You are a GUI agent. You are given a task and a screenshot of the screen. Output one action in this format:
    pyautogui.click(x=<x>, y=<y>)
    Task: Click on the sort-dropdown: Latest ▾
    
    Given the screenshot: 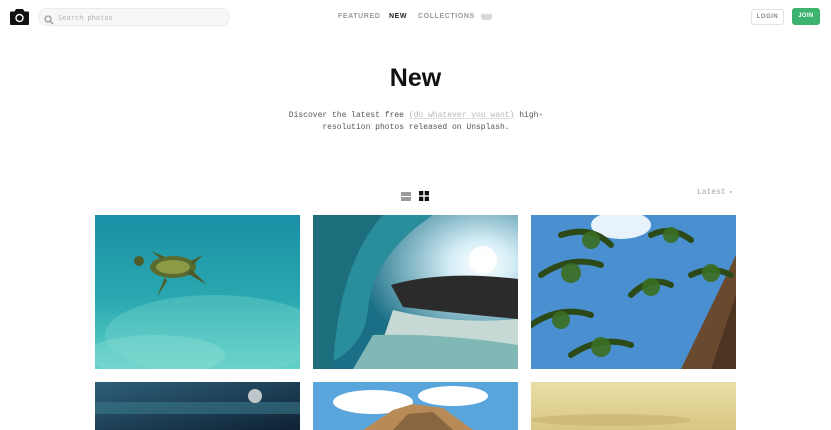 What is the action you would take?
    pyautogui.click(x=714, y=192)
    